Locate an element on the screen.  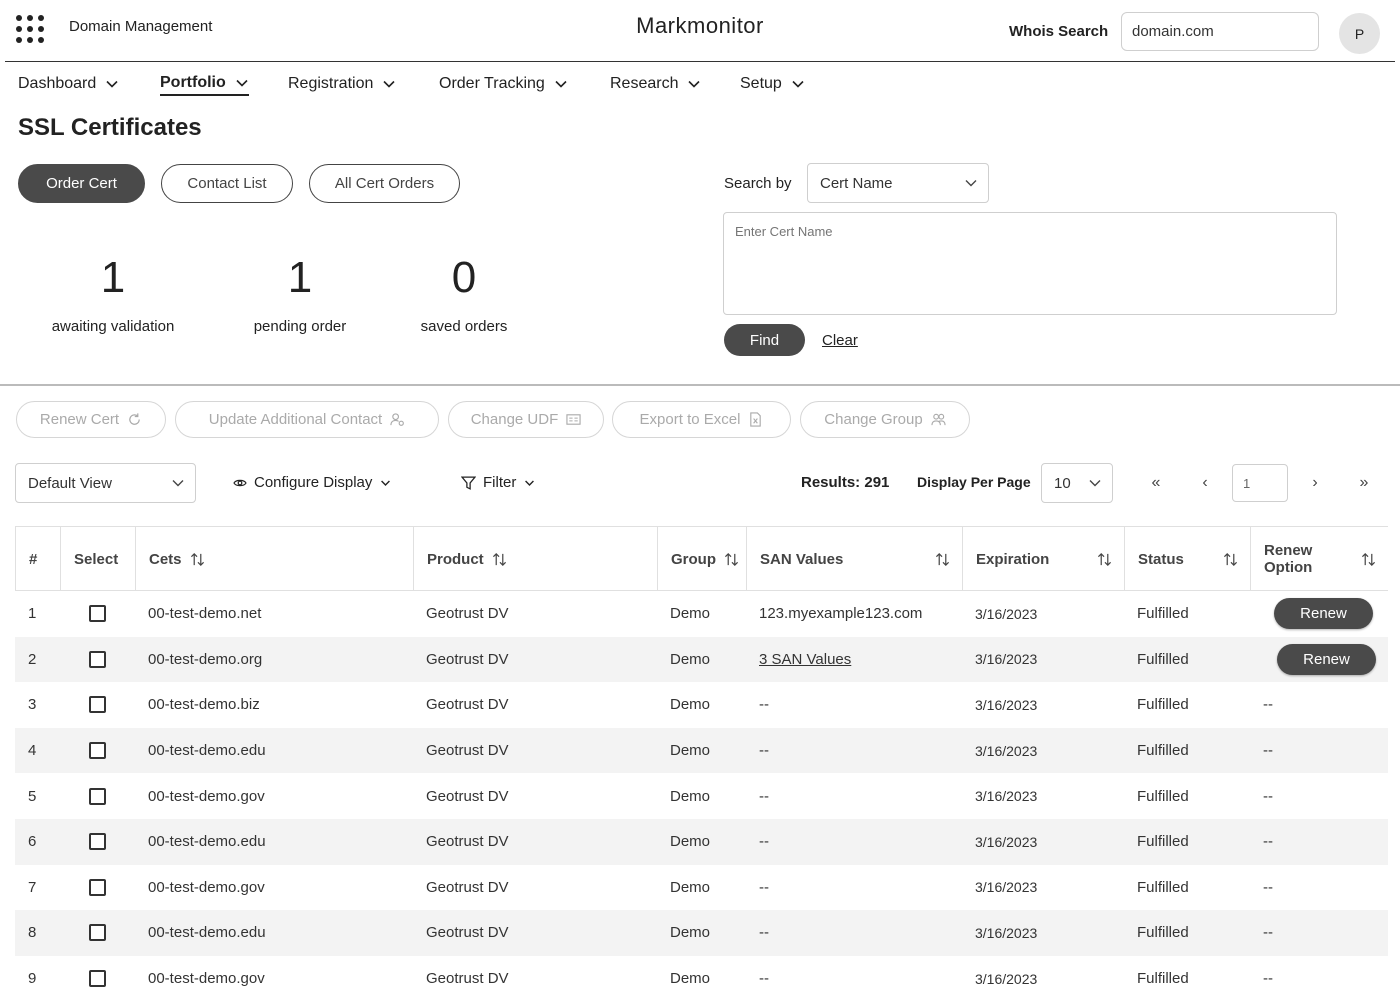
action-label: Export to Excel is located at coordinates (690, 419).